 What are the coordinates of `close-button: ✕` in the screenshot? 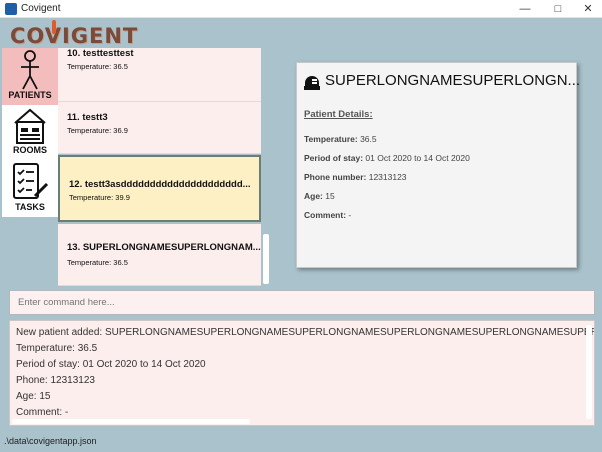 It's located at (588, 9).